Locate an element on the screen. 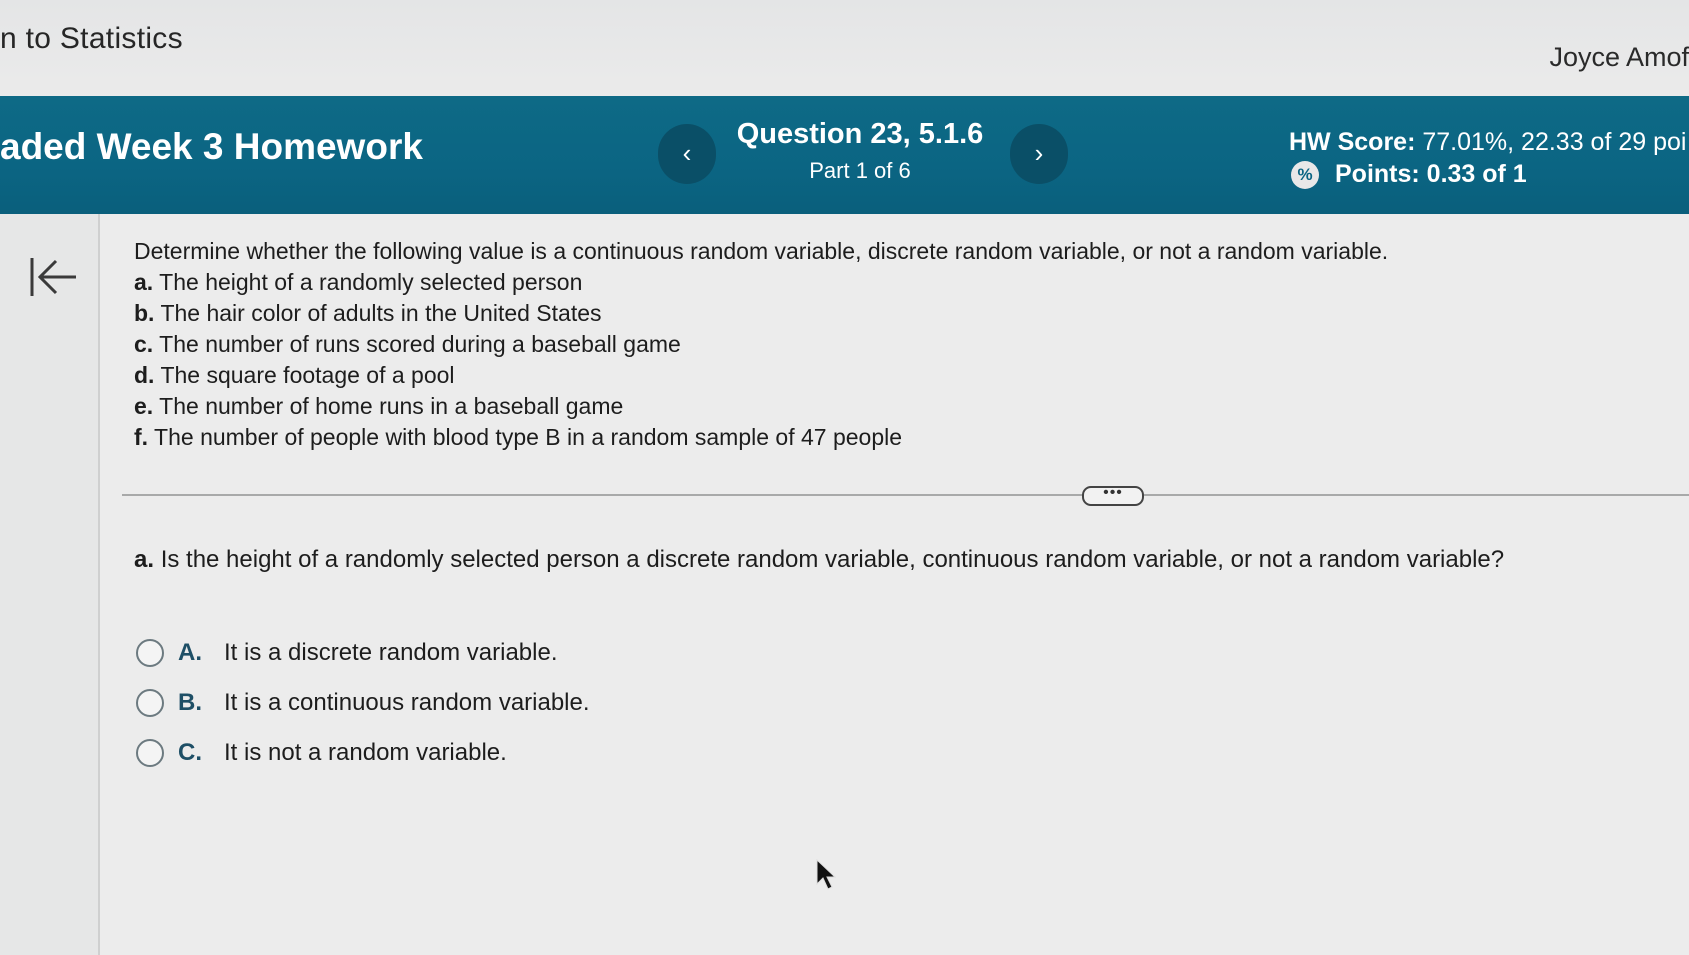 The height and width of the screenshot is (955, 1689). choice-letter: B. is located at coordinates (190, 702).